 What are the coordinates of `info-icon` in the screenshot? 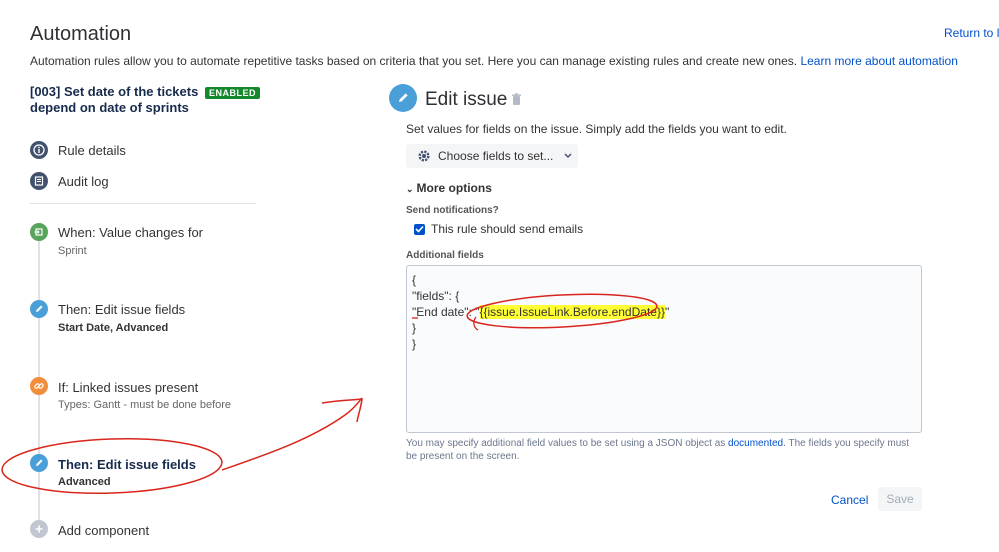 It's located at (39, 150).